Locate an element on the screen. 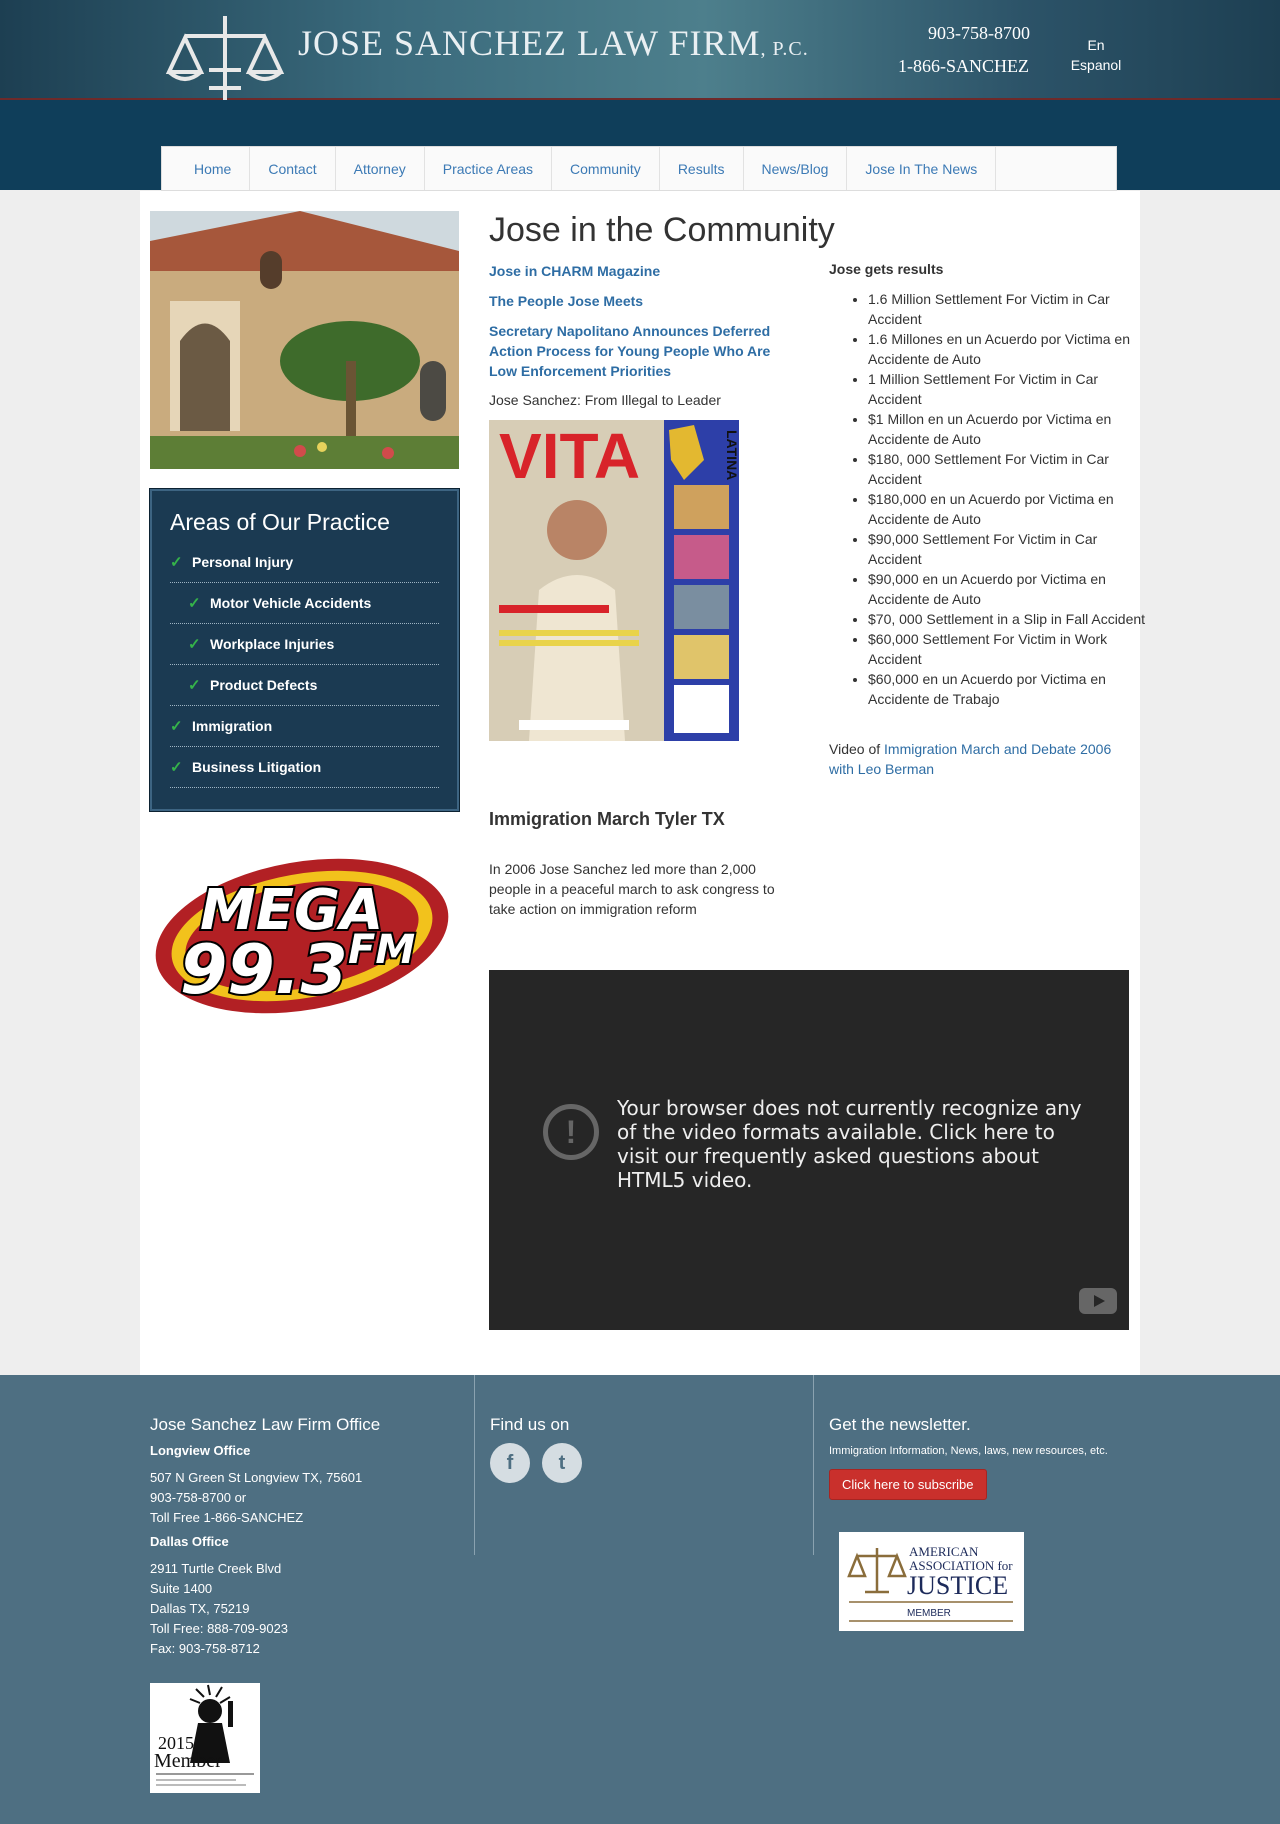 The height and width of the screenshot is (1824, 1280). youtube-icon is located at coordinates (1098, 1301).